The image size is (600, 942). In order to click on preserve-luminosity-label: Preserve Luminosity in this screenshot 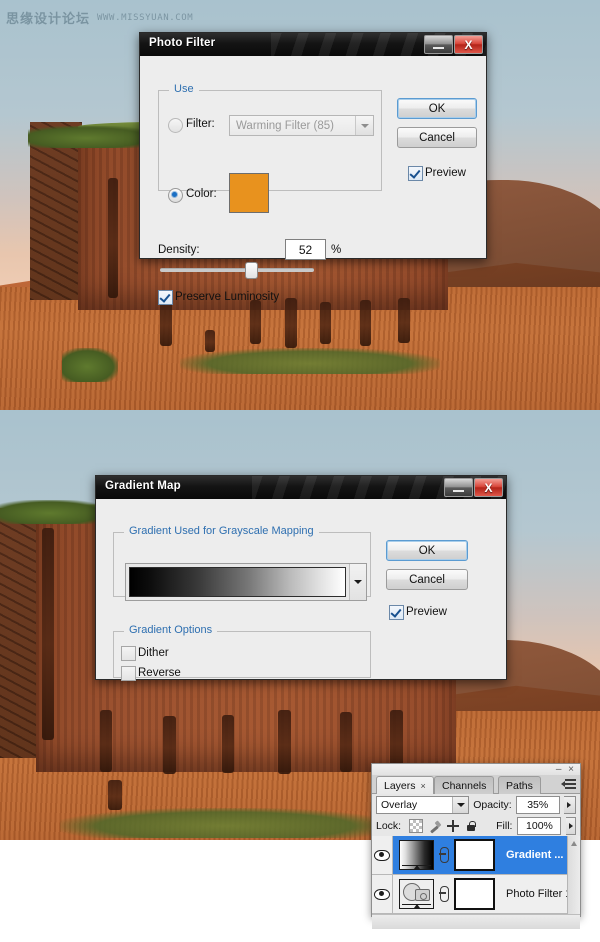, I will do `click(227, 297)`.